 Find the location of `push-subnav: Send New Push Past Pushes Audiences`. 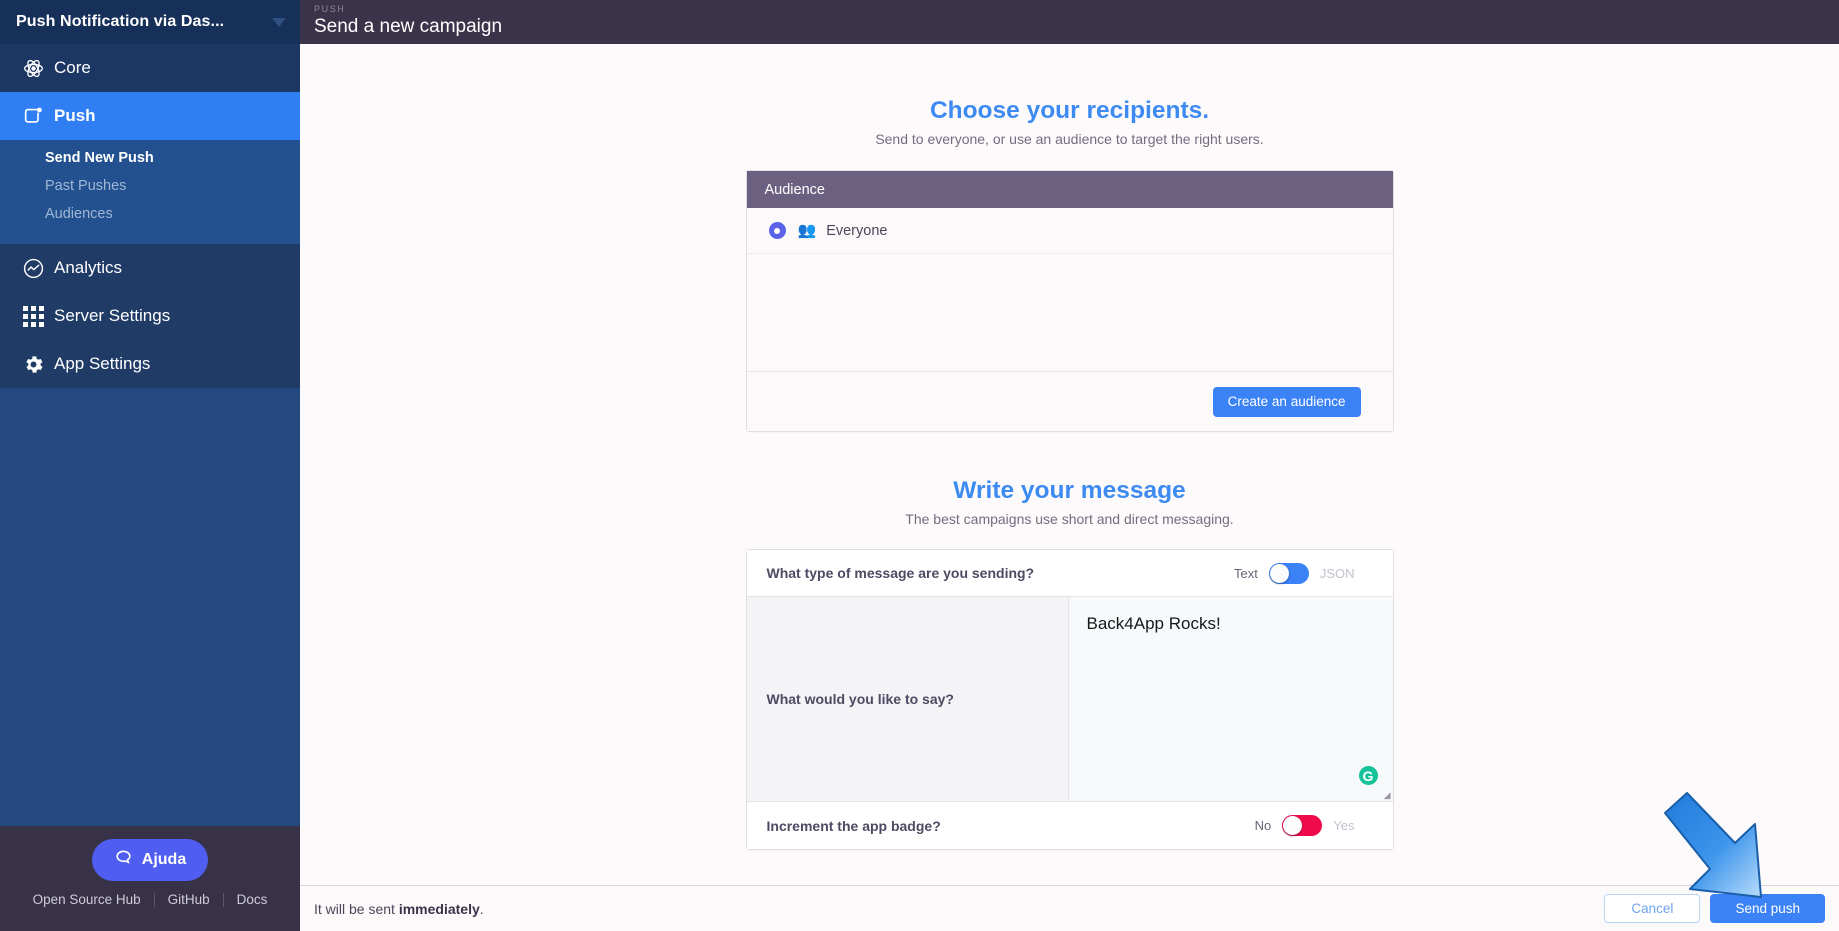

push-subnav: Send New Push Past Pushes Audiences is located at coordinates (150, 192).